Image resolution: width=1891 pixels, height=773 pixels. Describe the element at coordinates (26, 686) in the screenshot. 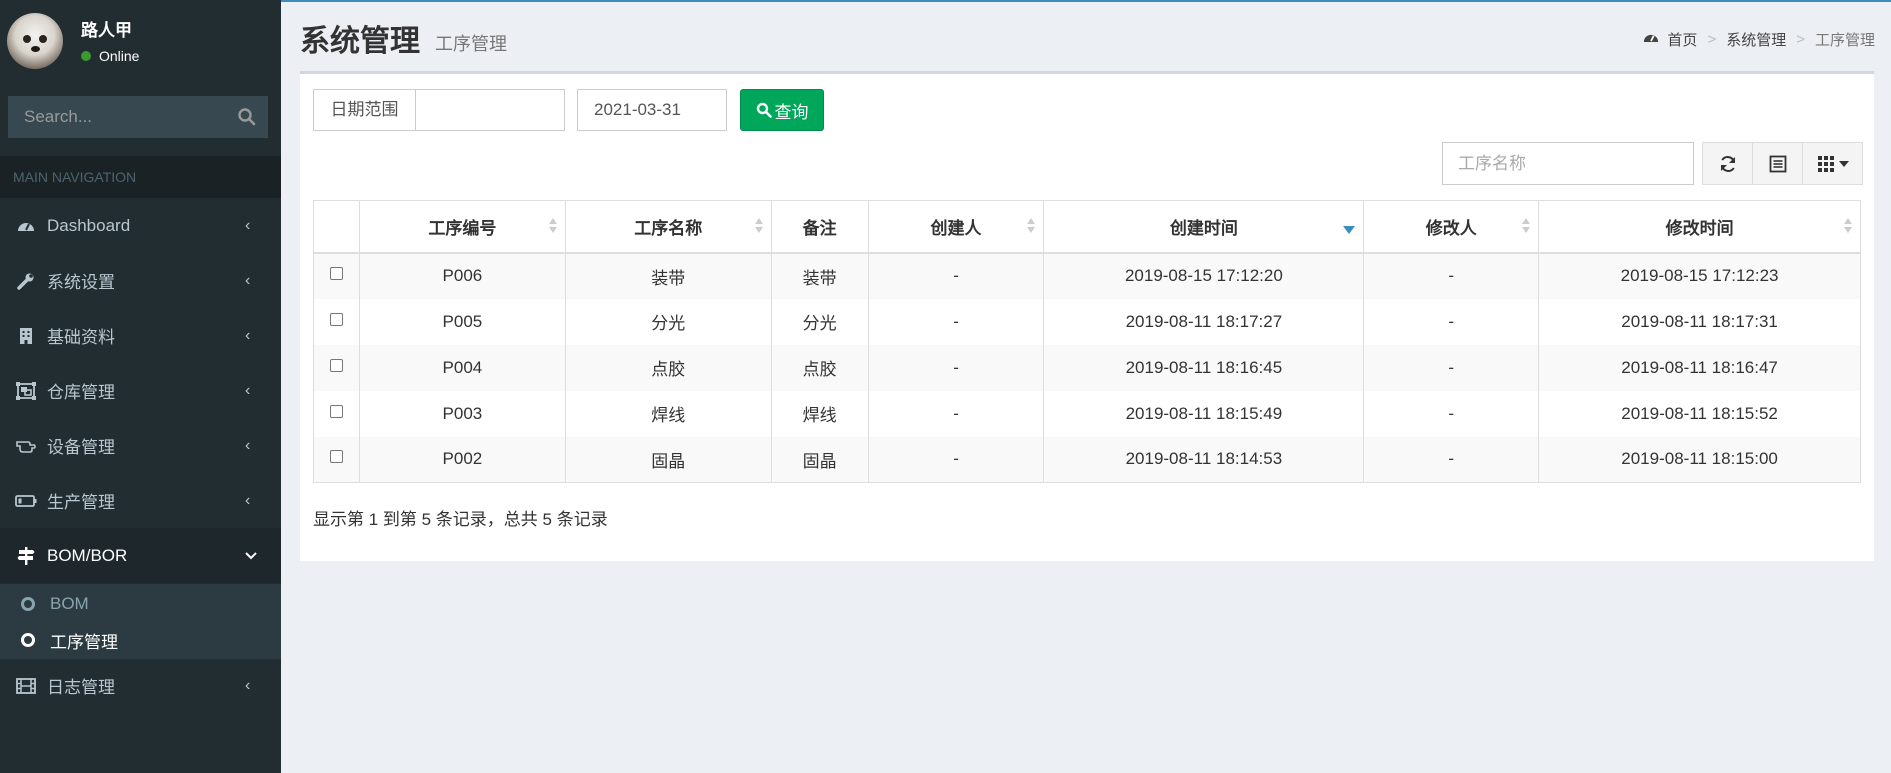

I see `film-icon` at that location.